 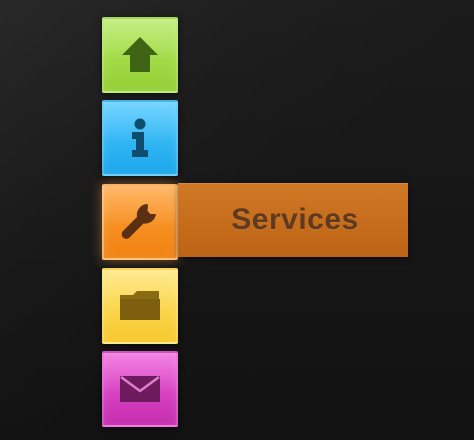 I want to click on nav-item-services: Services, so click(x=255, y=221).